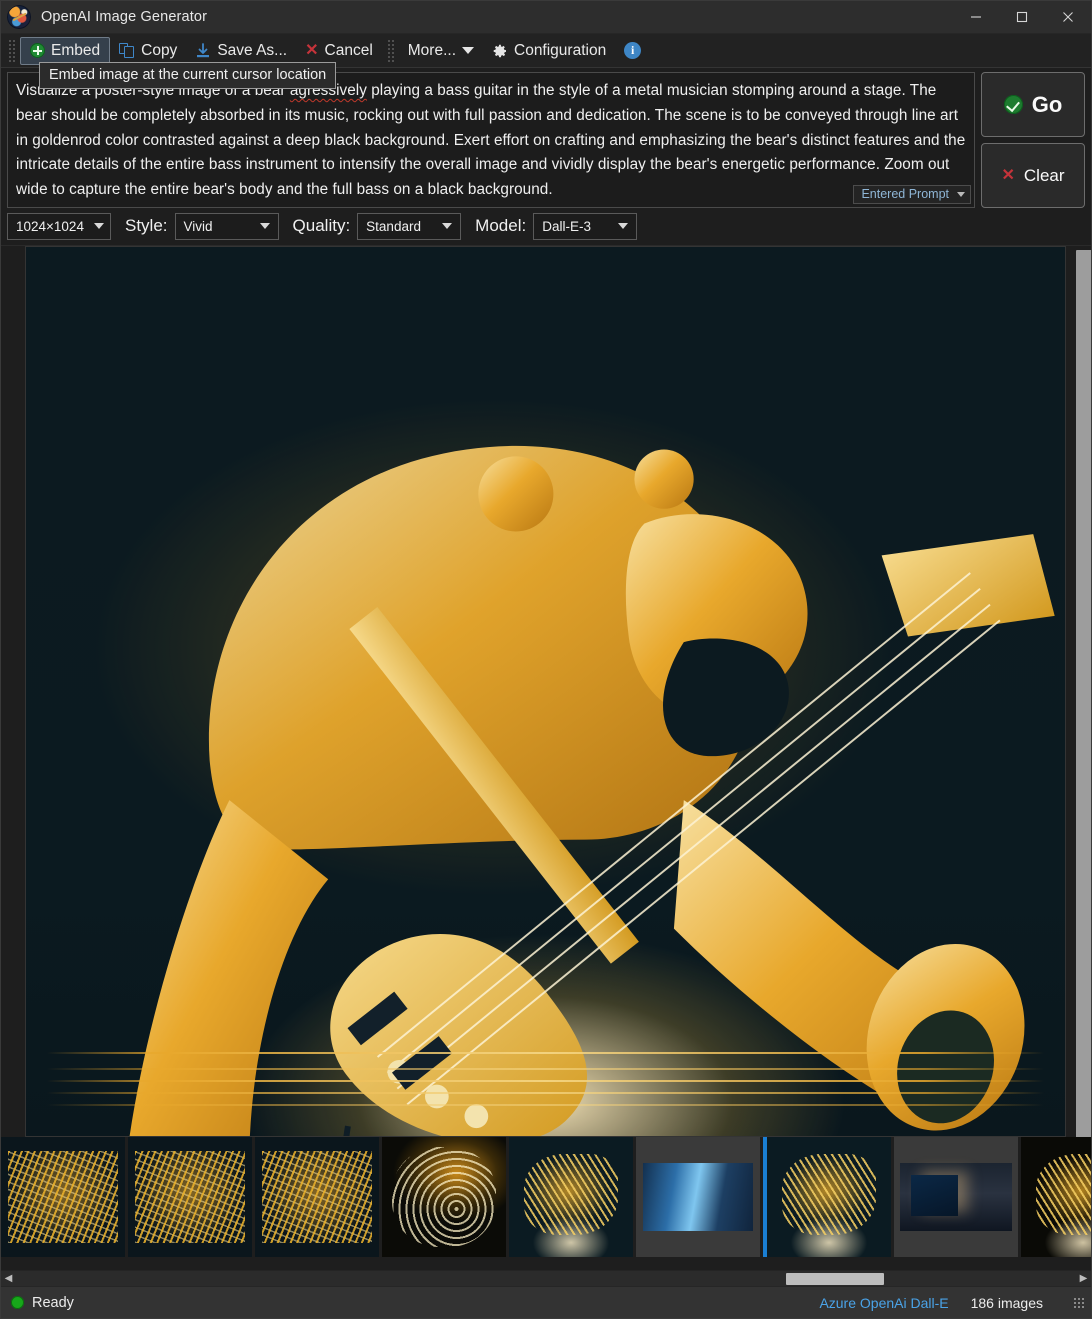 This screenshot has height=1319, width=1092. Describe the element at coordinates (566, 226) in the screenshot. I see `model-value: Dall-E-3` at that location.